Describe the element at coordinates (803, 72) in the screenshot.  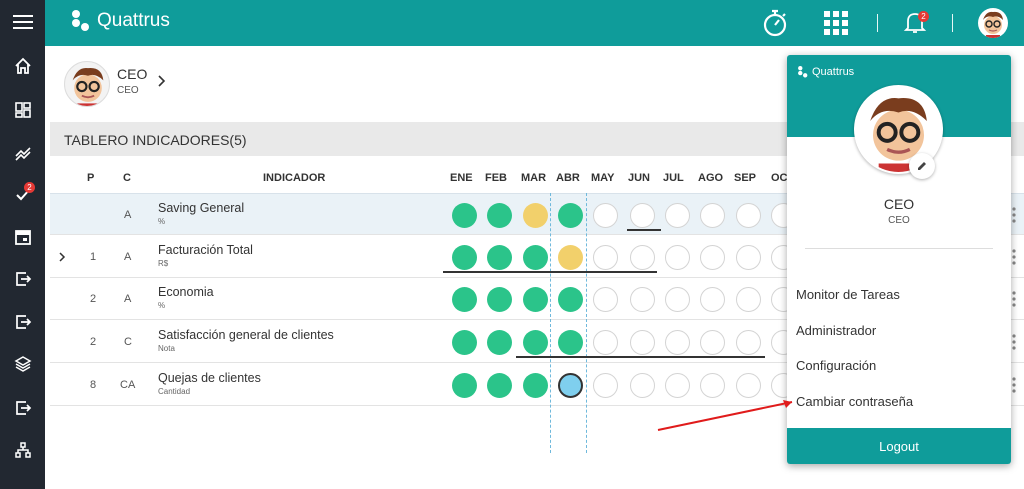
I see `quattrus-logo-icon` at that location.